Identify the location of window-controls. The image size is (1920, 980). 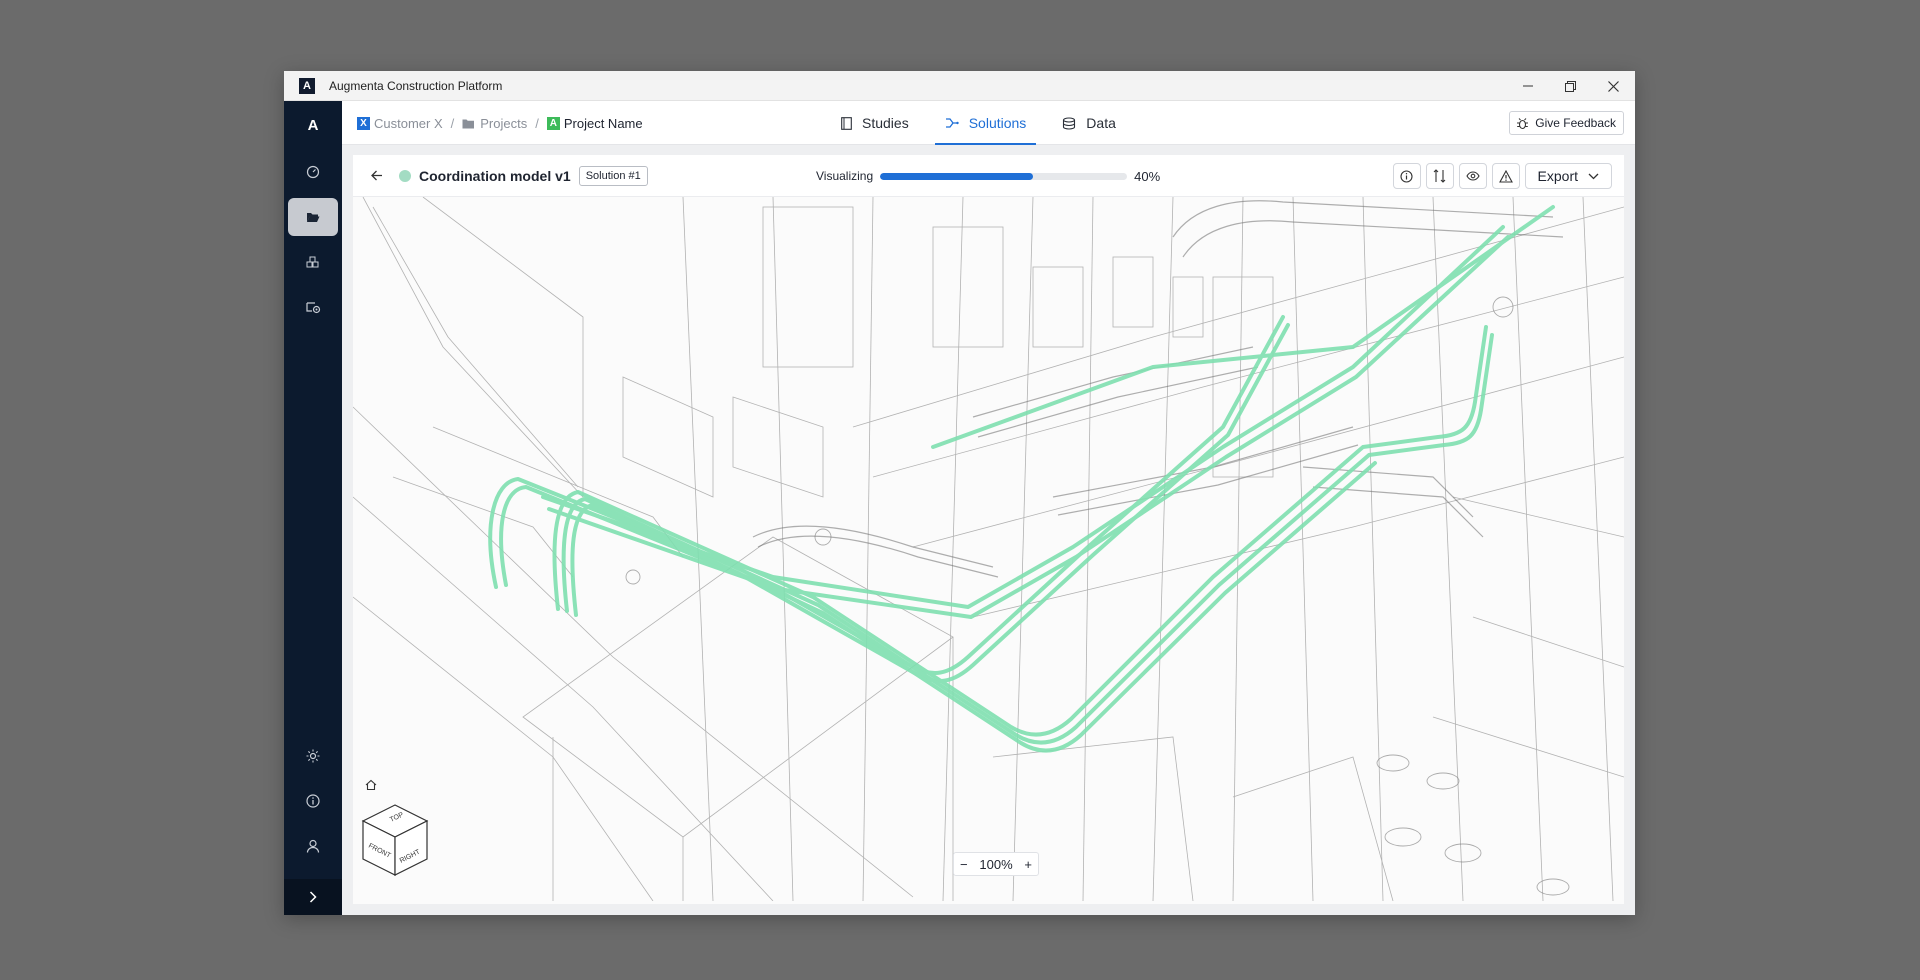
(1570, 85).